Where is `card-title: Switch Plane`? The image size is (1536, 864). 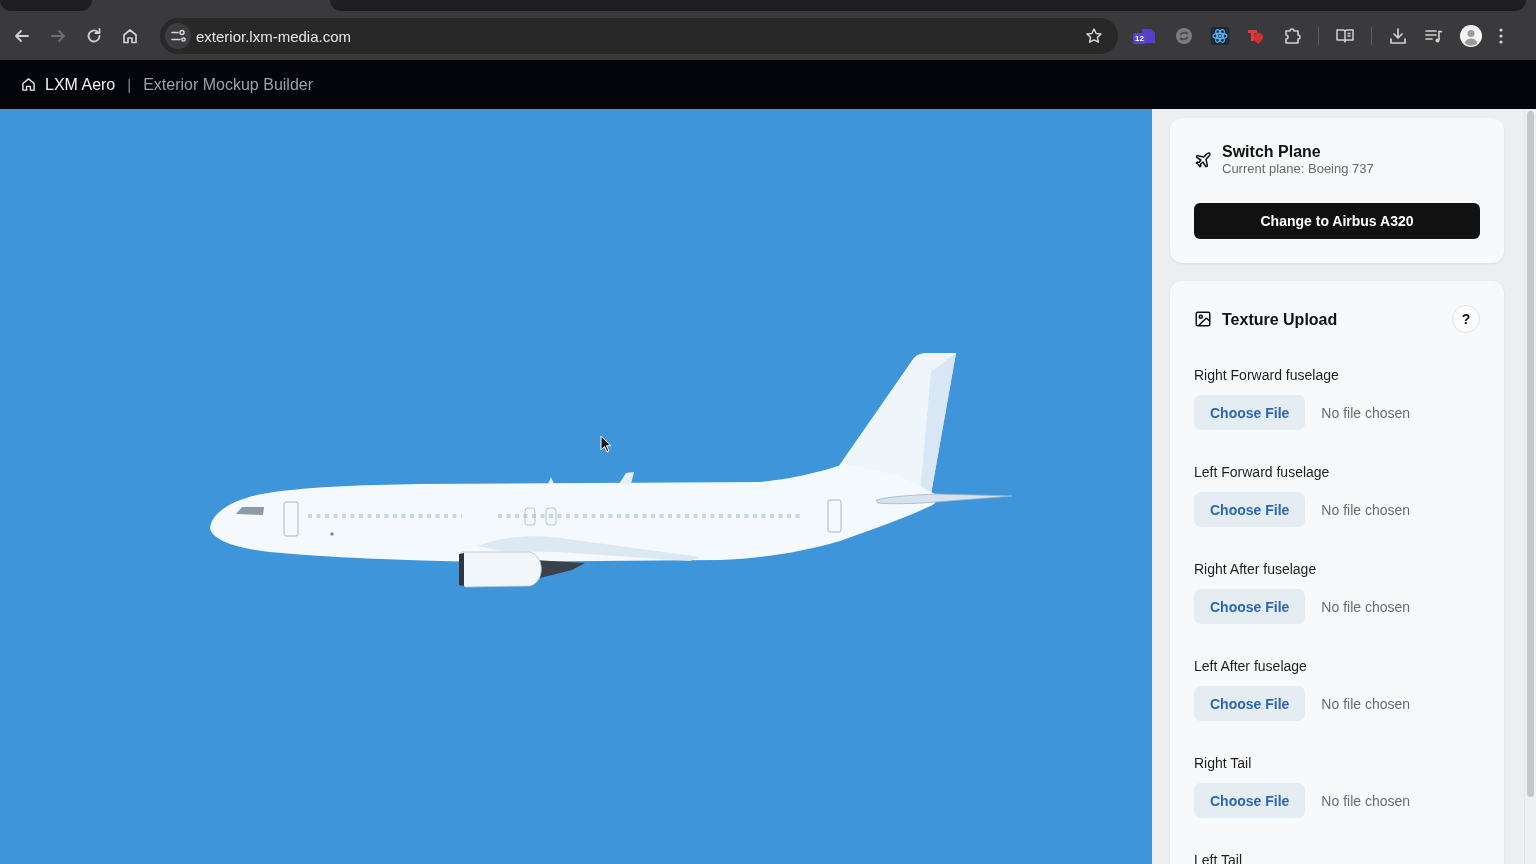
card-title: Switch Plane is located at coordinates (1272, 151).